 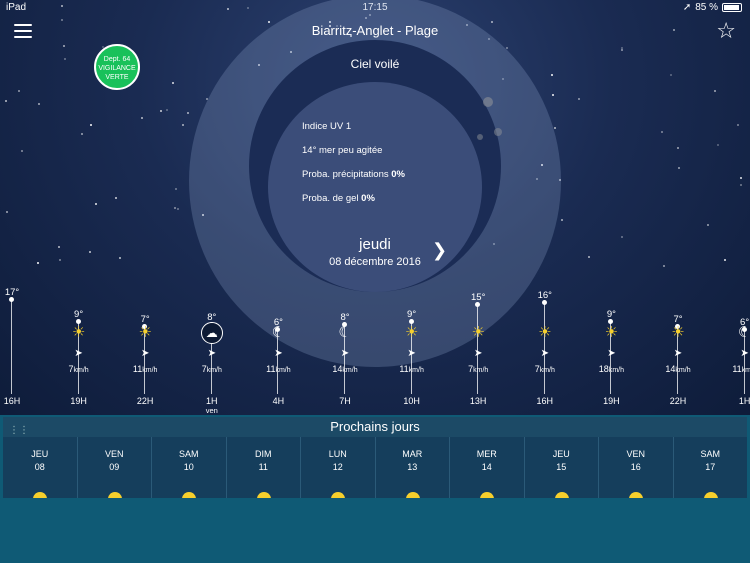 I want to click on next-day-item: SAM 10, so click(x=189, y=467).